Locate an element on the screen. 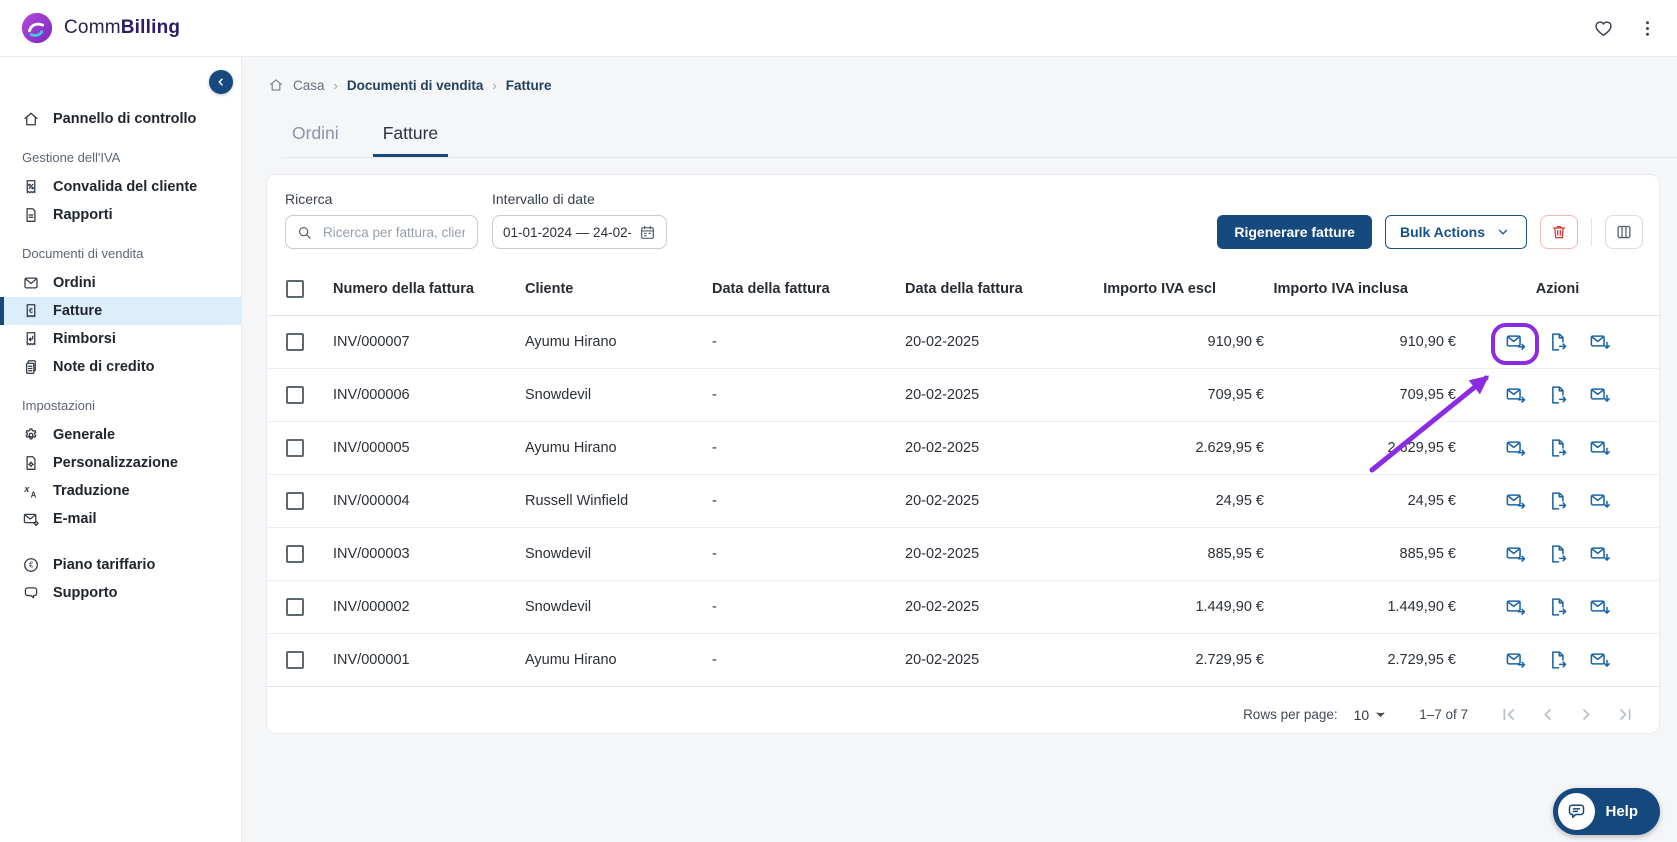 The height and width of the screenshot is (842, 1677). sidebar-item-personalizzazione: Personalizzazione is located at coordinates (120, 463).